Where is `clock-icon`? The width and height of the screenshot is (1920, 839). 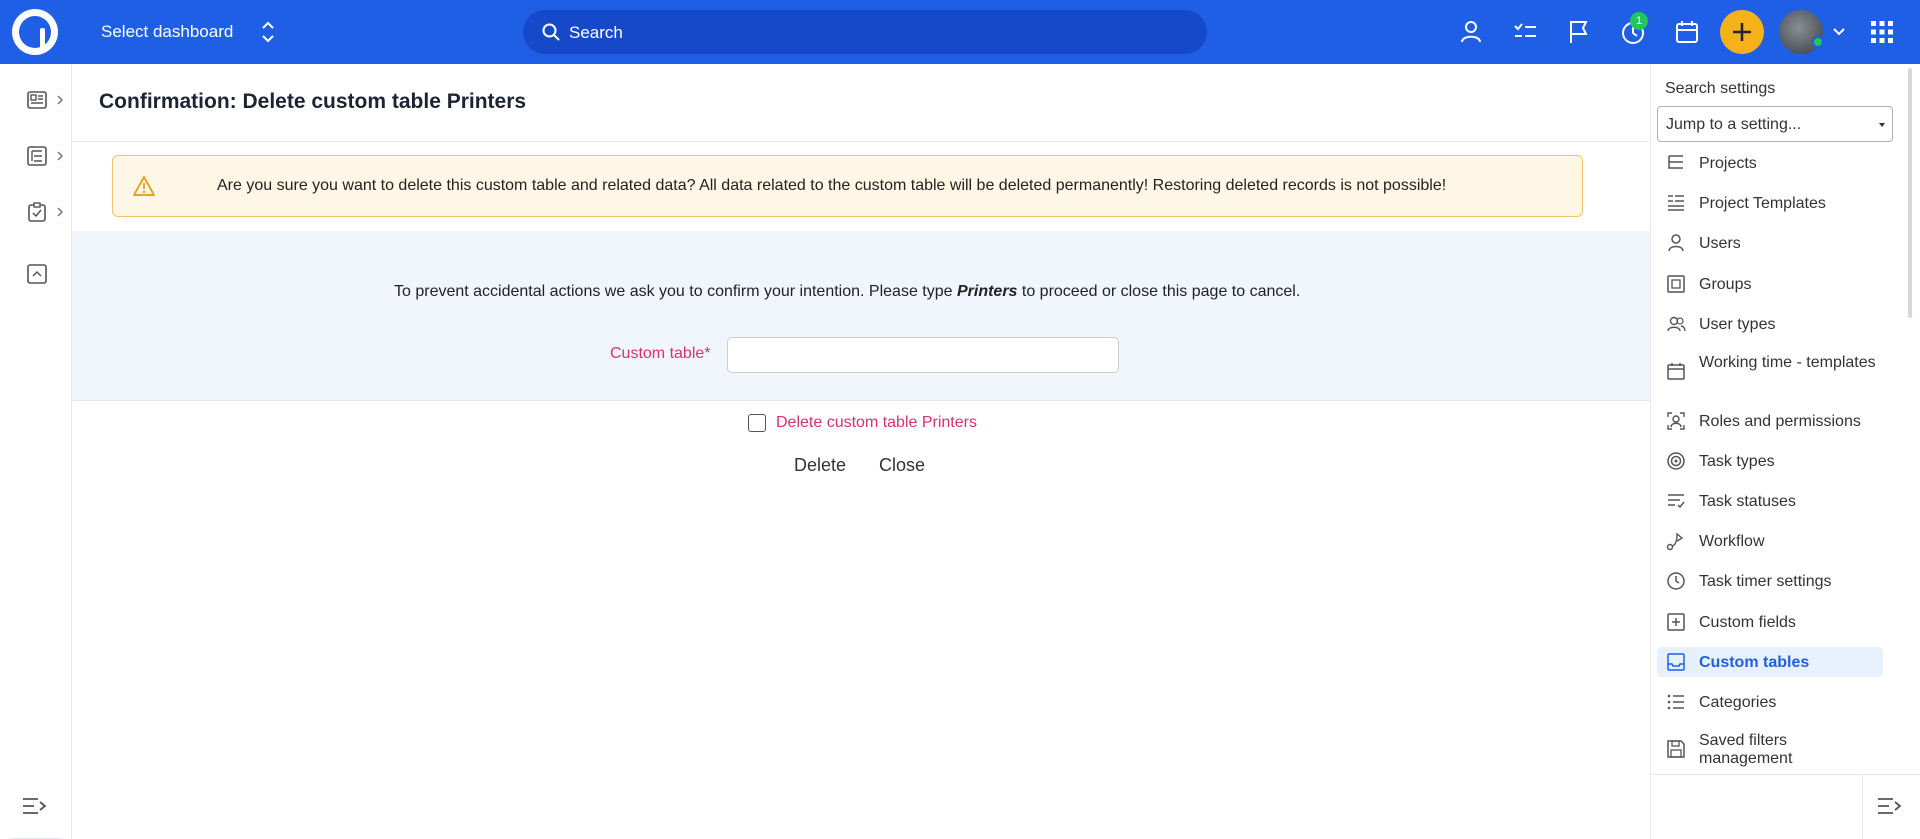 clock-icon is located at coordinates (1676, 581).